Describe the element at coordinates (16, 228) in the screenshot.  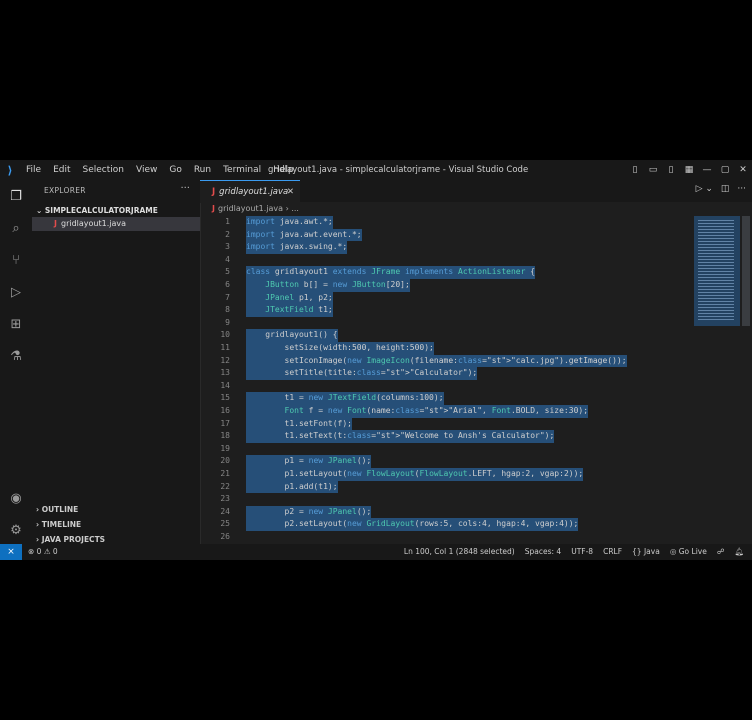
I see `search-icon: ⌕` at that location.